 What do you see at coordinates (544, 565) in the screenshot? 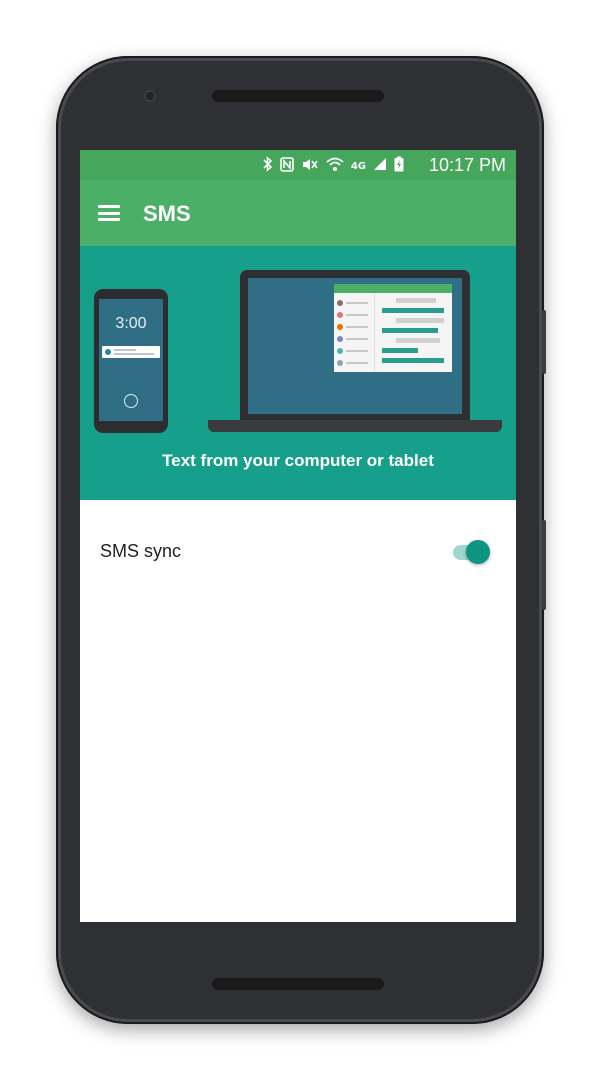
I see `volume-button` at bounding box center [544, 565].